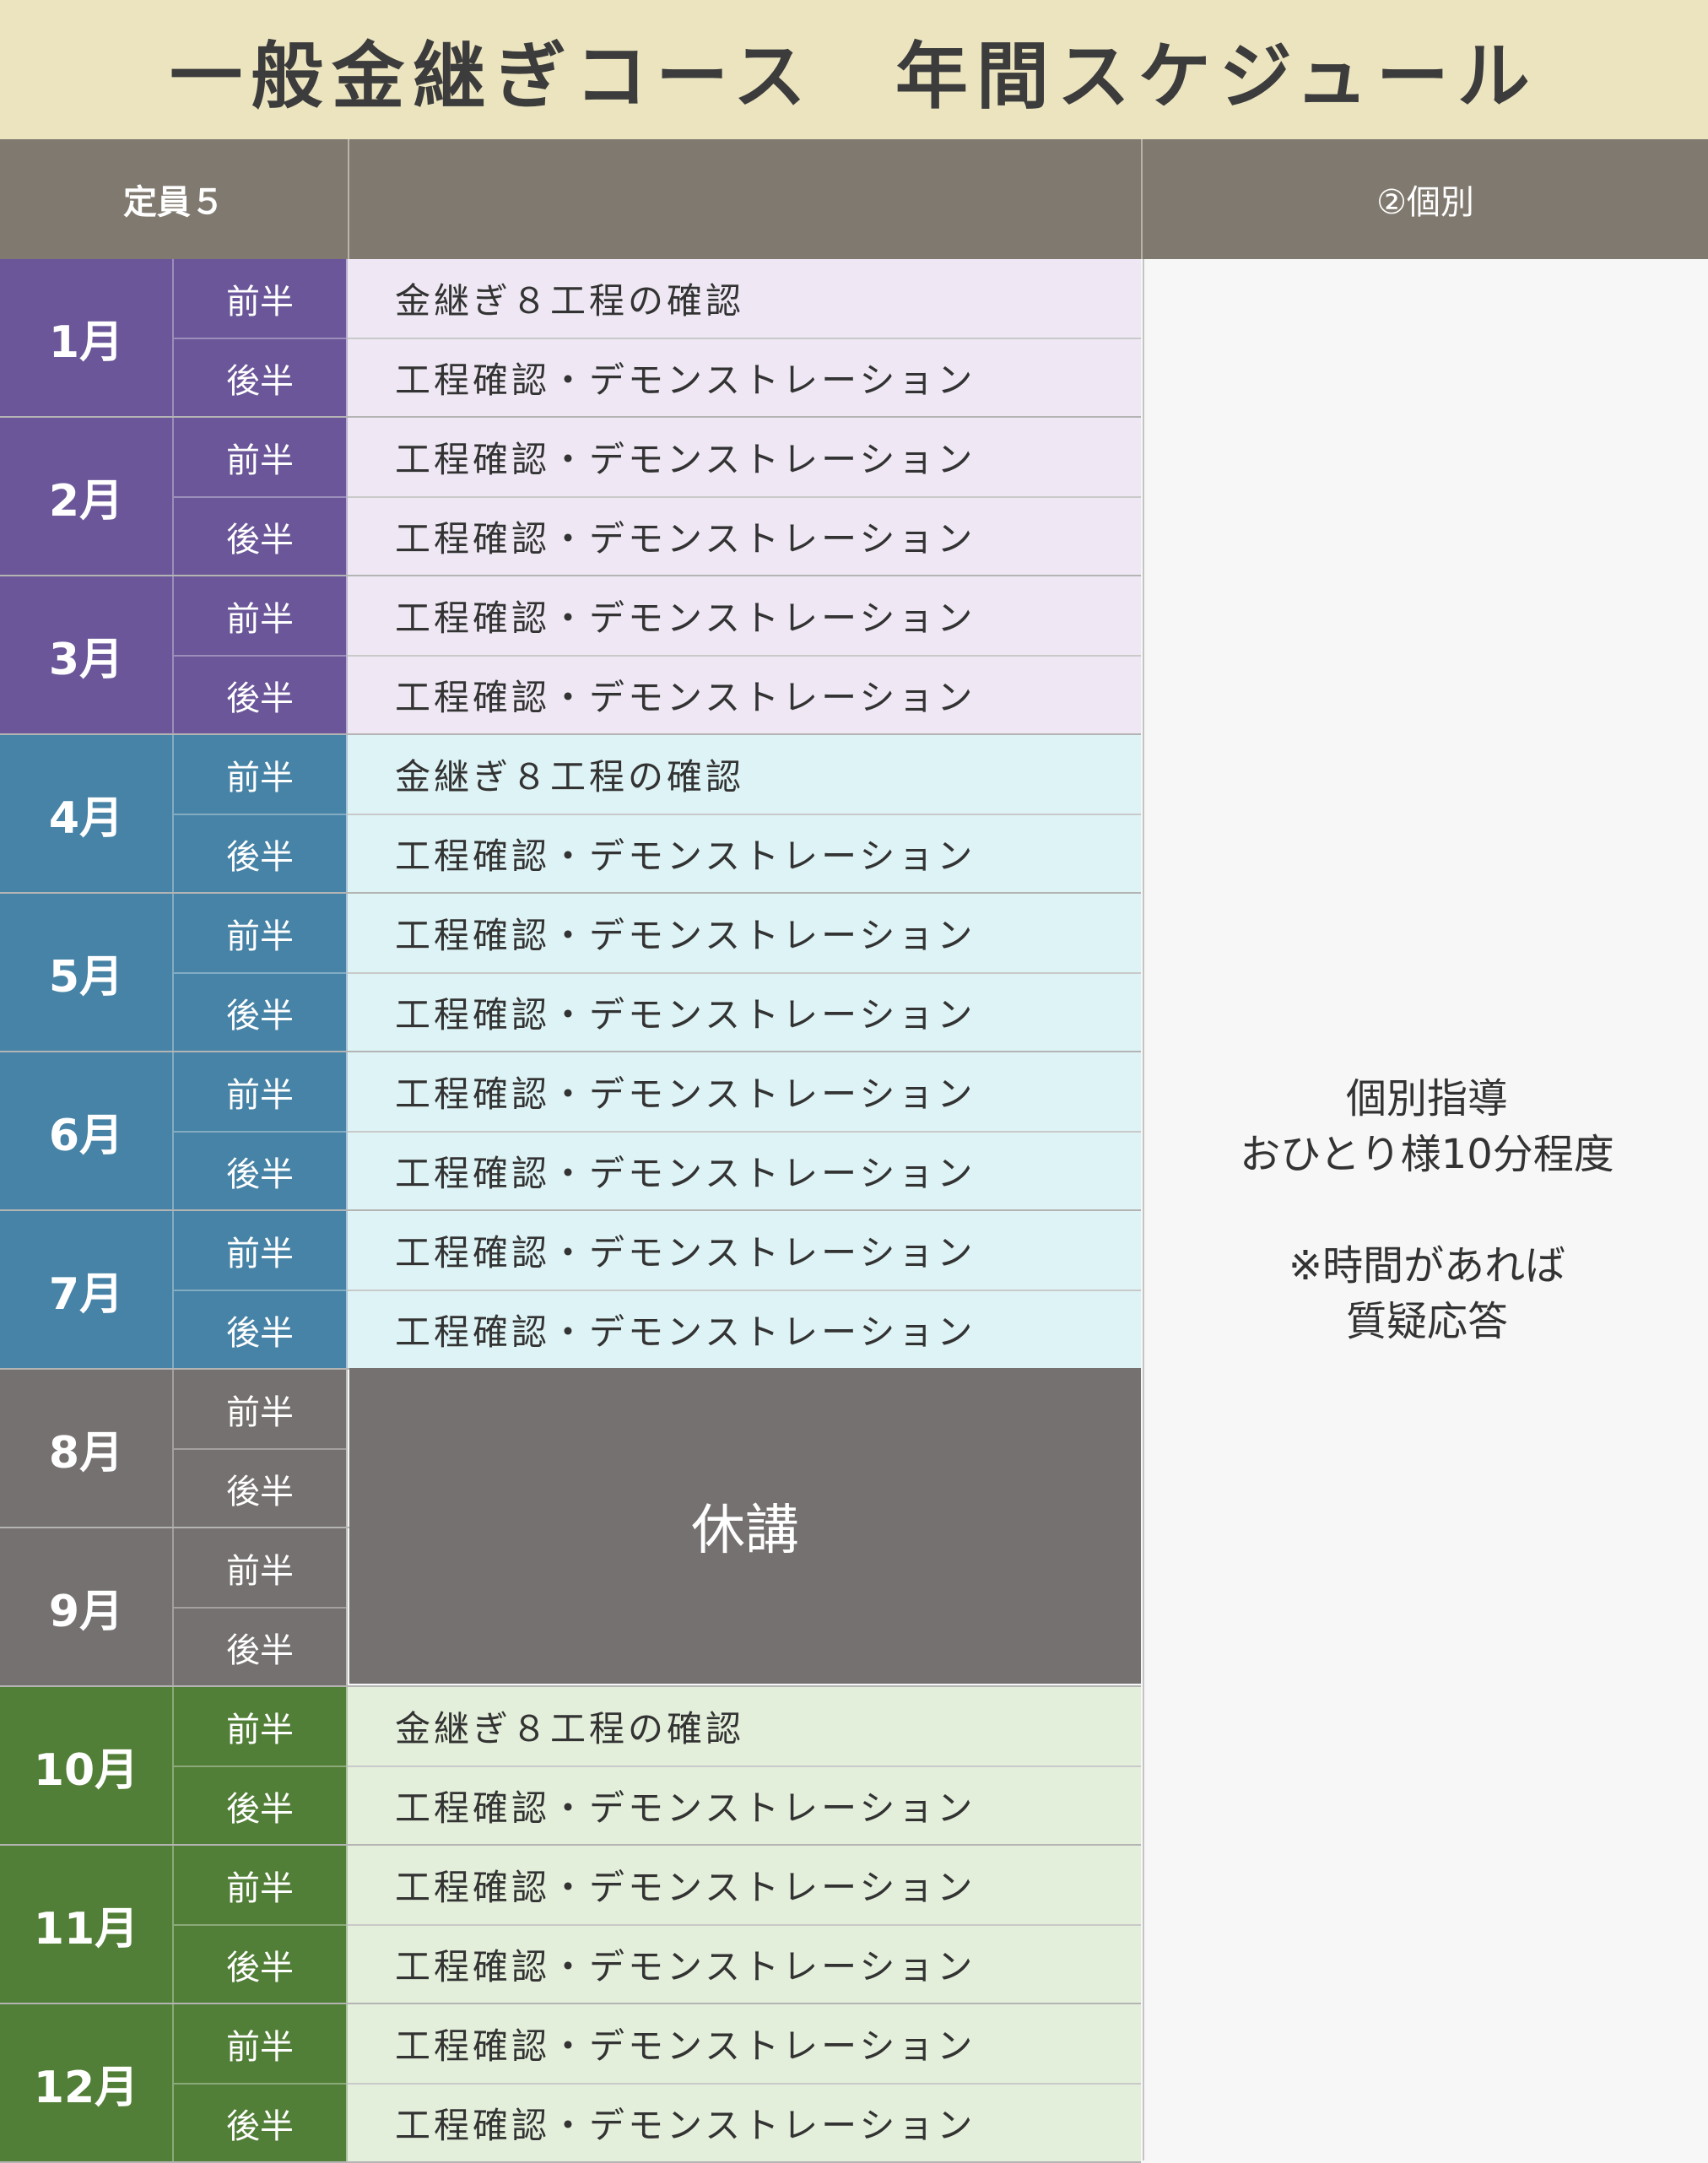 The image size is (1708, 2163). What do you see at coordinates (745, 199) in the screenshot?
I see `content-header` at bounding box center [745, 199].